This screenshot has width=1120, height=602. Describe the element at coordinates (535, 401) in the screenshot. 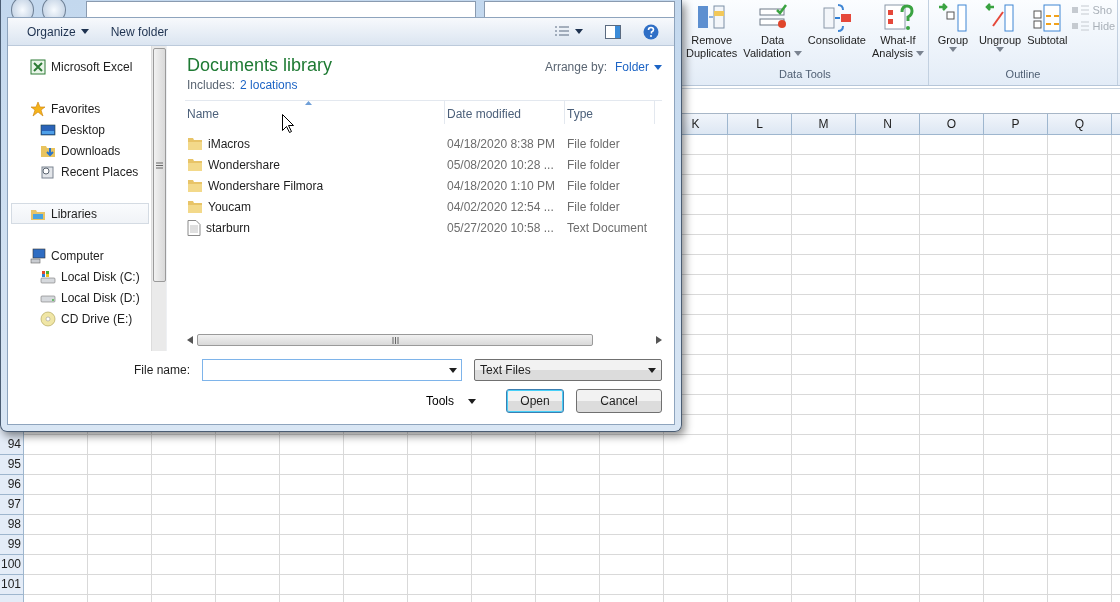

I see `dialog-button: Open` at that location.